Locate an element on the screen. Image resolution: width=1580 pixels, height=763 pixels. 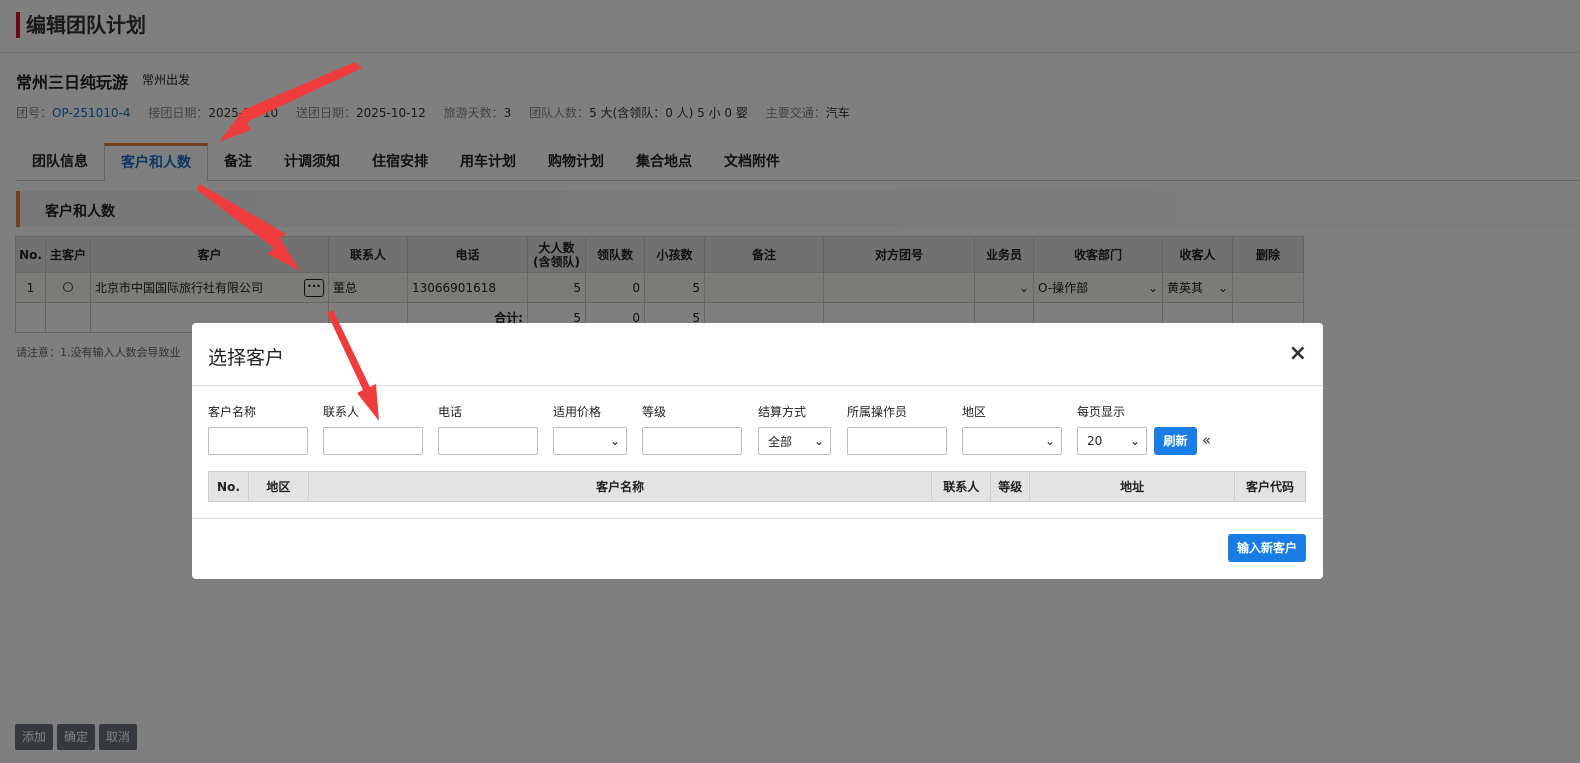
region-select: ⌄ is located at coordinates (1012, 441).